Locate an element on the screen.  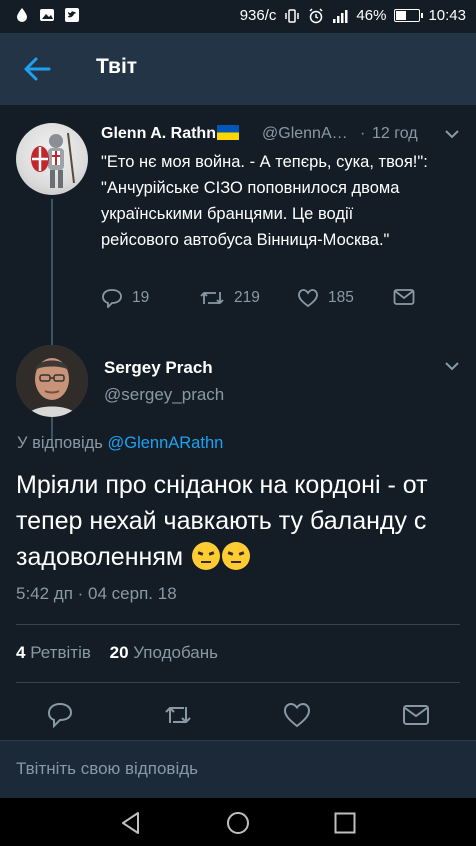
clock: 10:43 is located at coordinates (447, 15).